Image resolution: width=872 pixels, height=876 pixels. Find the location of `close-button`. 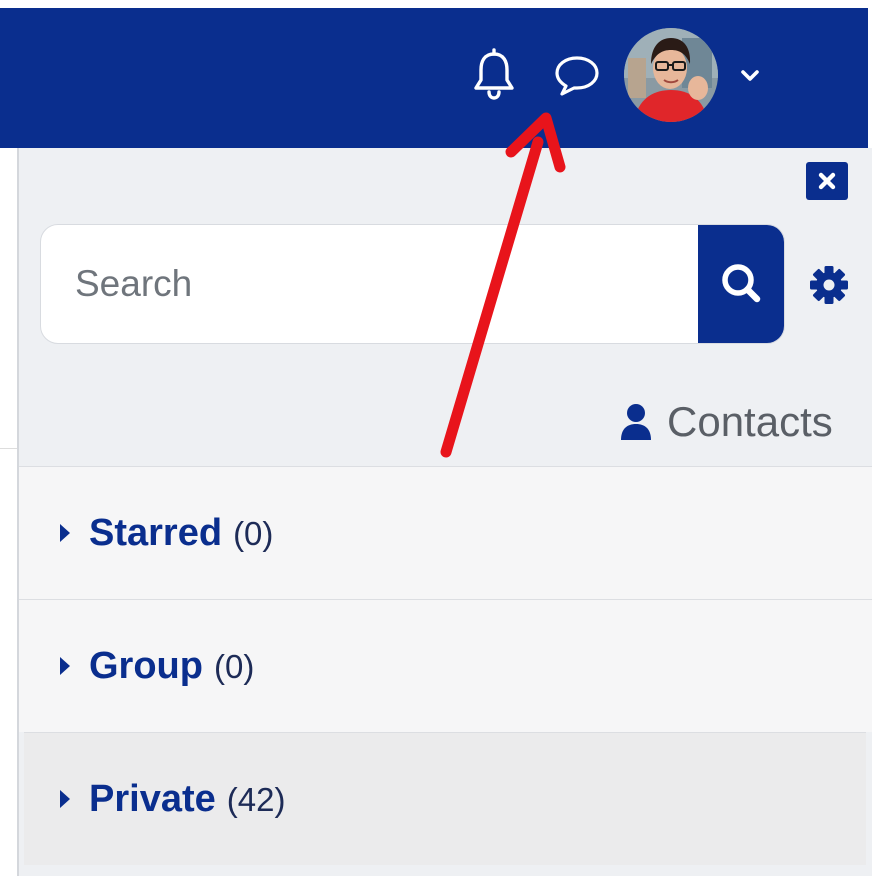

close-button is located at coordinates (827, 181).